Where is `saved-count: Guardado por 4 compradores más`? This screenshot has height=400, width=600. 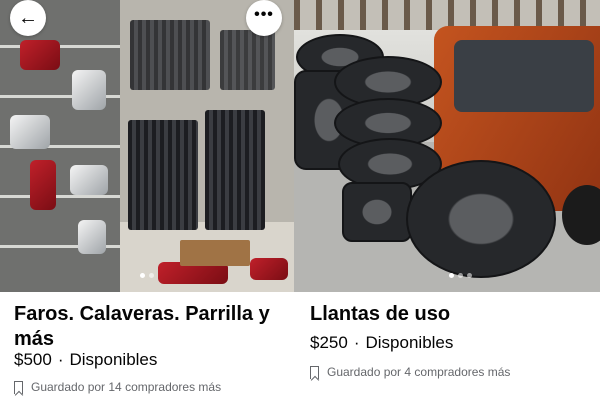
saved-count: Guardado por 4 compradores más is located at coordinates (410, 372).